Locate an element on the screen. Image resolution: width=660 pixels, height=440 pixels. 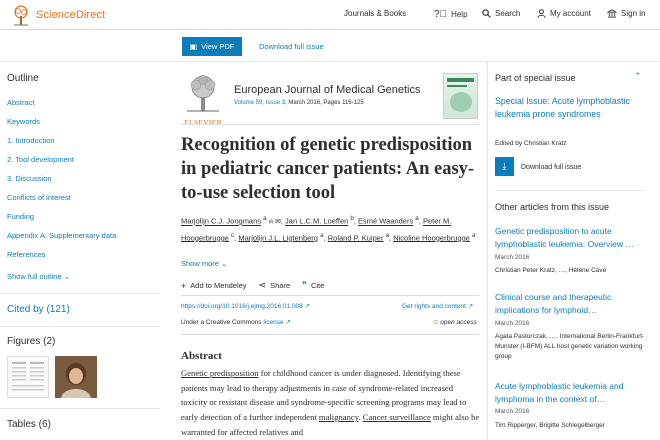
outline-item-funding: Funding is located at coordinates (20, 216).